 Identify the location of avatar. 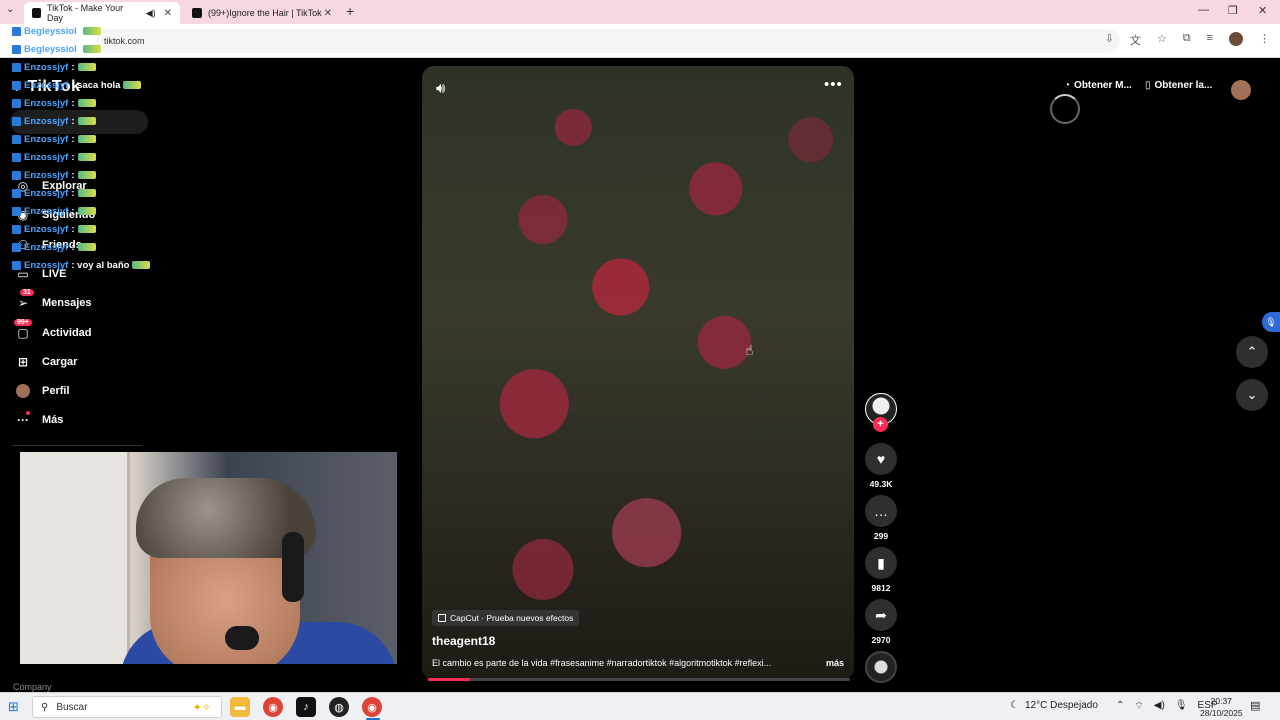
(1241, 90).